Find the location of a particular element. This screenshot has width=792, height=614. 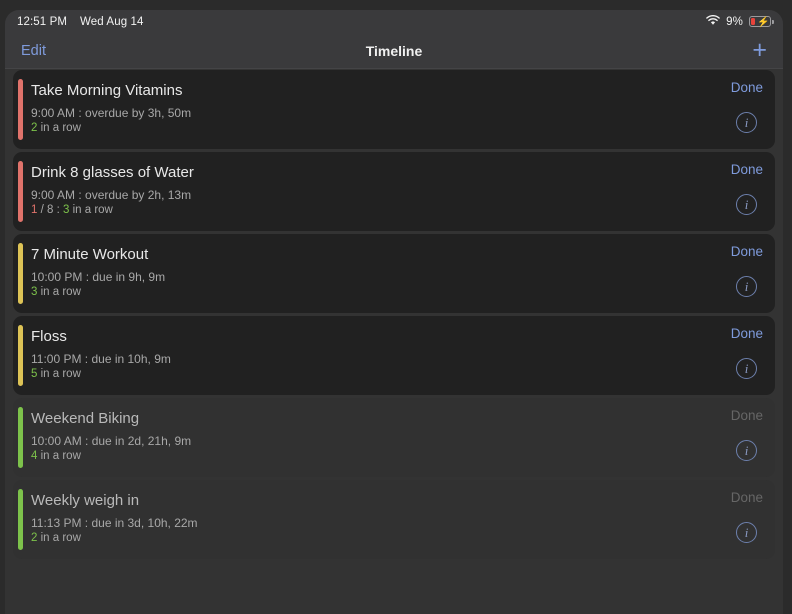

status-bar: 12:51 PM Wed Aug 14 9% ⚡ is located at coordinates (394, 21).